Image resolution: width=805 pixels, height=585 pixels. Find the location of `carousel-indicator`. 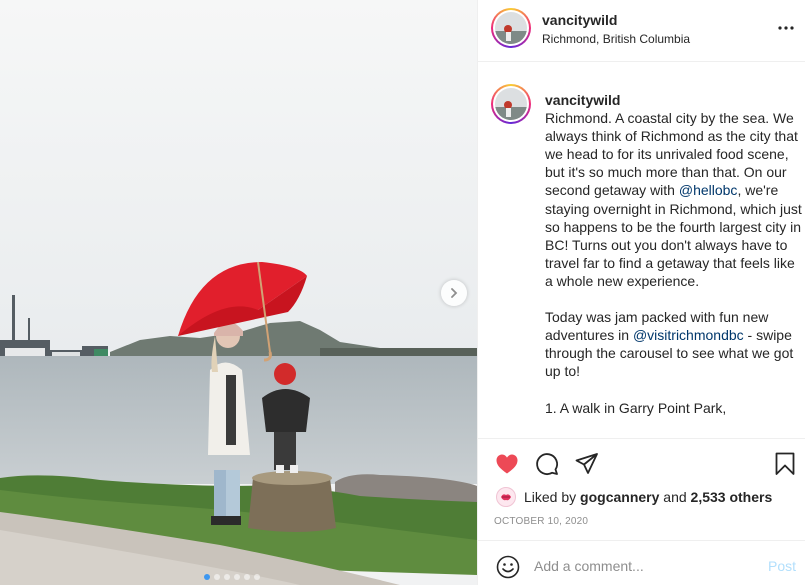

carousel-indicator is located at coordinates (232, 577).